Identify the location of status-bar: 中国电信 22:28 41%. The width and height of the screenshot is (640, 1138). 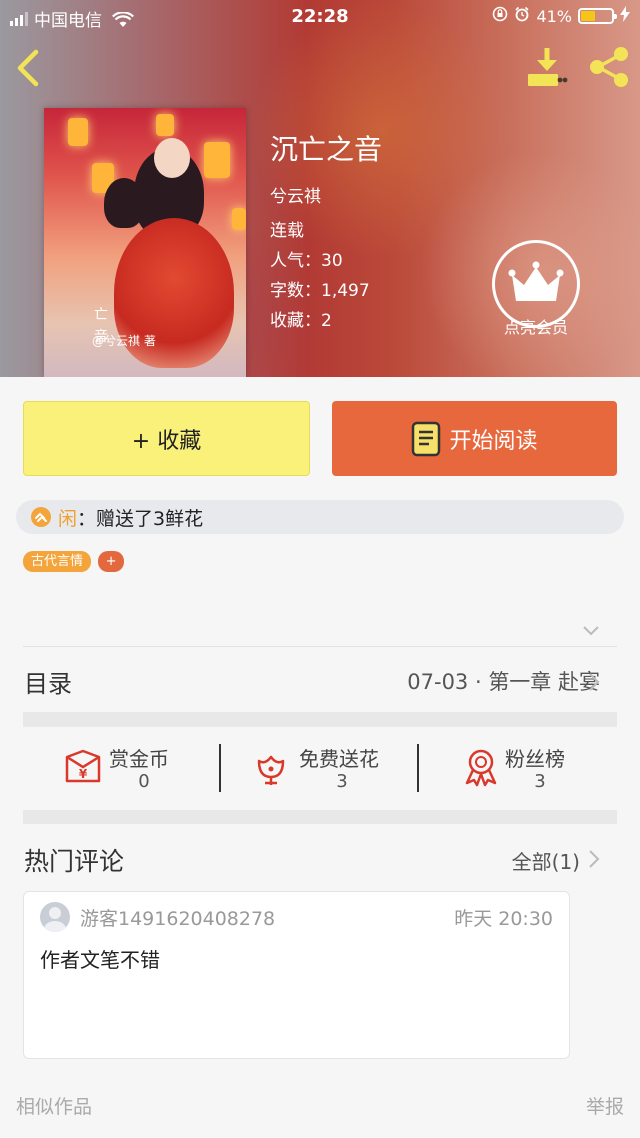
(320, 17).